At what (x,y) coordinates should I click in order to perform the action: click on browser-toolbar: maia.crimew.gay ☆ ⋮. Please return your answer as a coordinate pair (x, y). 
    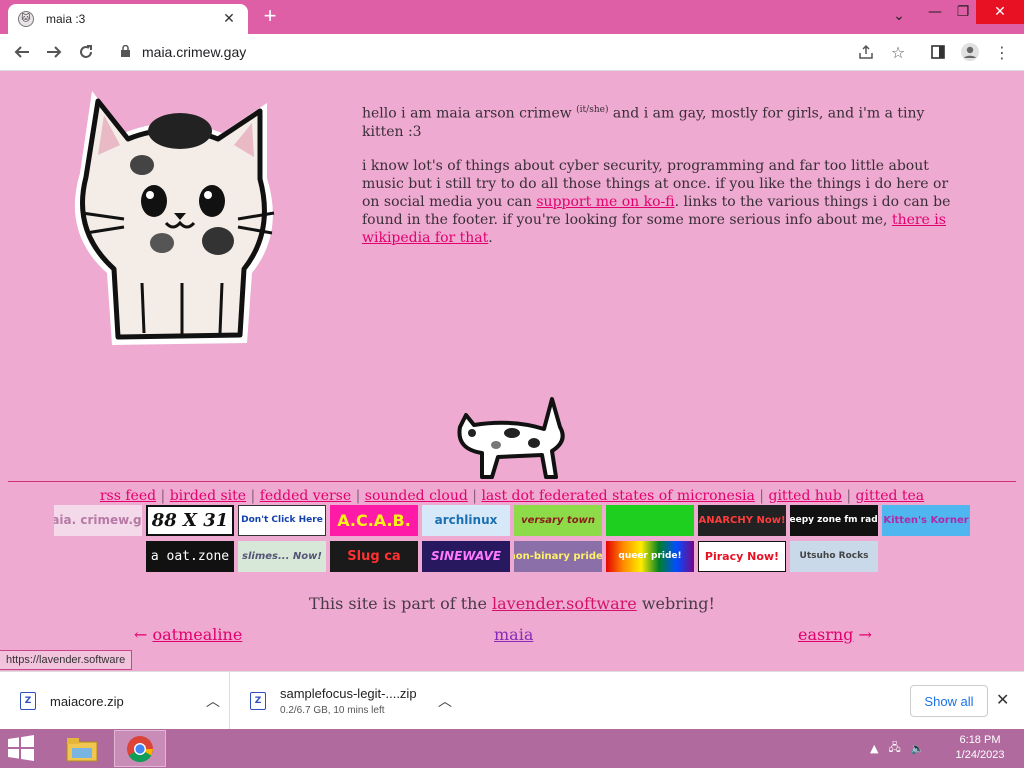
    Looking at the image, I should click on (512, 52).